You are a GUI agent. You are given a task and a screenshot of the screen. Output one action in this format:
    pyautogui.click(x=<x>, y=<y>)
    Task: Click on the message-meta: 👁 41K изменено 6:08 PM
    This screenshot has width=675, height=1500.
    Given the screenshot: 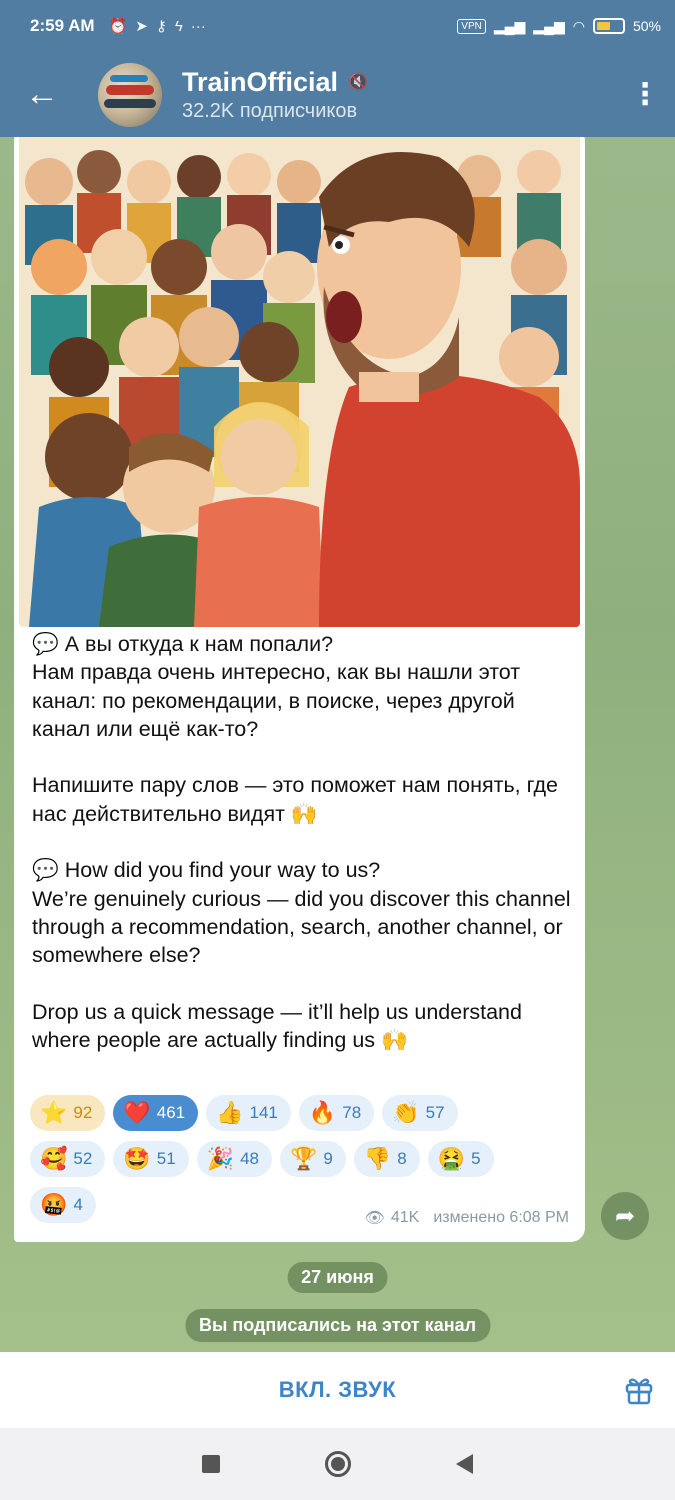 What is the action you would take?
    pyautogui.click(x=467, y=1218)
    